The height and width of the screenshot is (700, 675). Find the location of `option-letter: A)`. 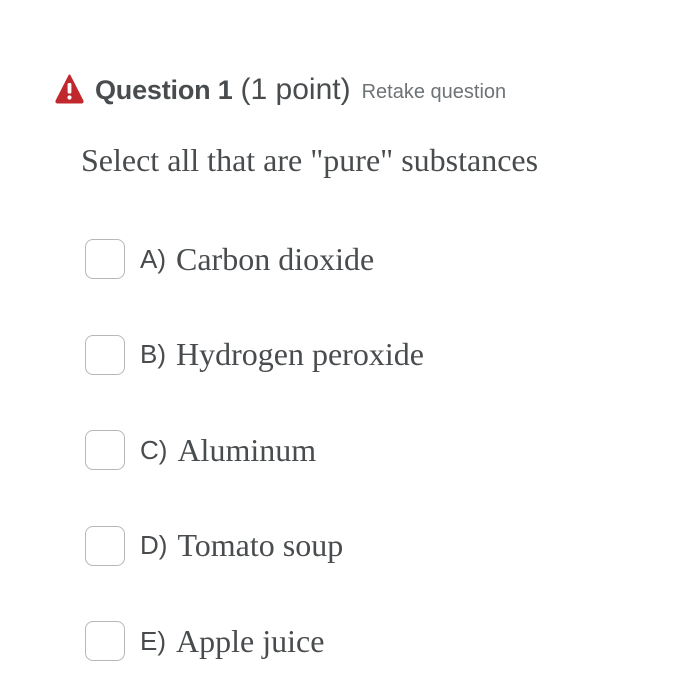

option-letter: A) is located at coordinates (153, 258).